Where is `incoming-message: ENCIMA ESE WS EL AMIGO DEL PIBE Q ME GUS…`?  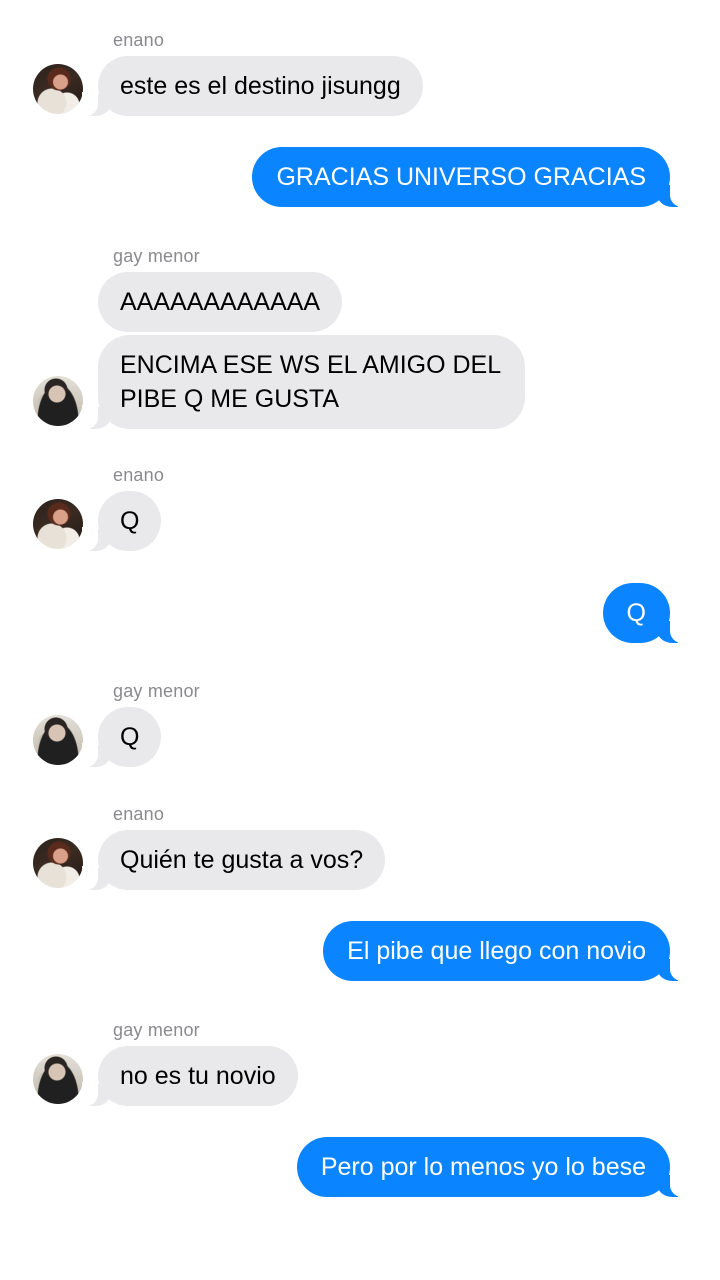 incoming-message: ENCIMA ESE WS EL AMIGO DEL PIBE Q ME GUS… is located at coordinates (303, 382).